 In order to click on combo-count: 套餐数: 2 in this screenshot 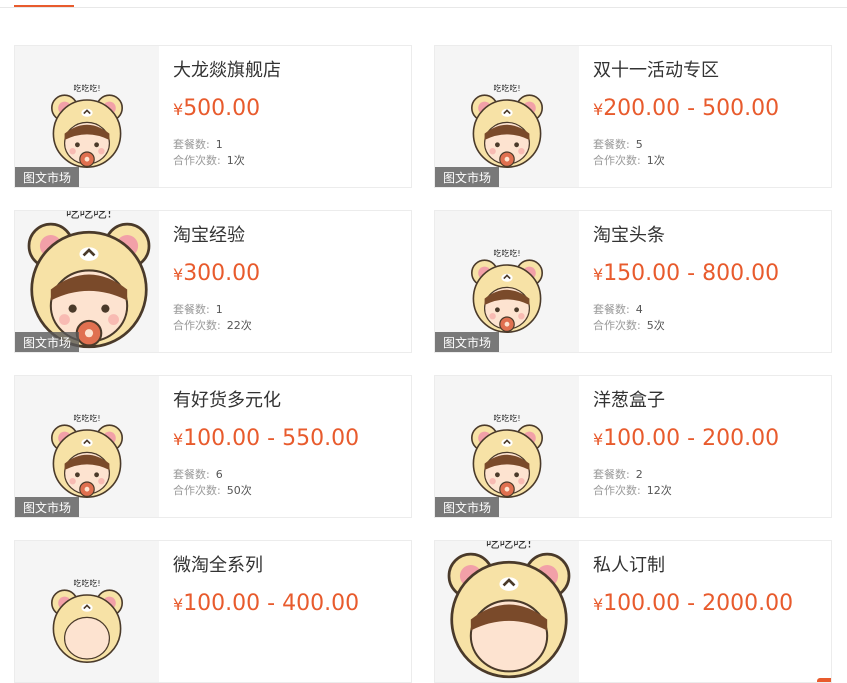, I will do `click(618, 474)`.